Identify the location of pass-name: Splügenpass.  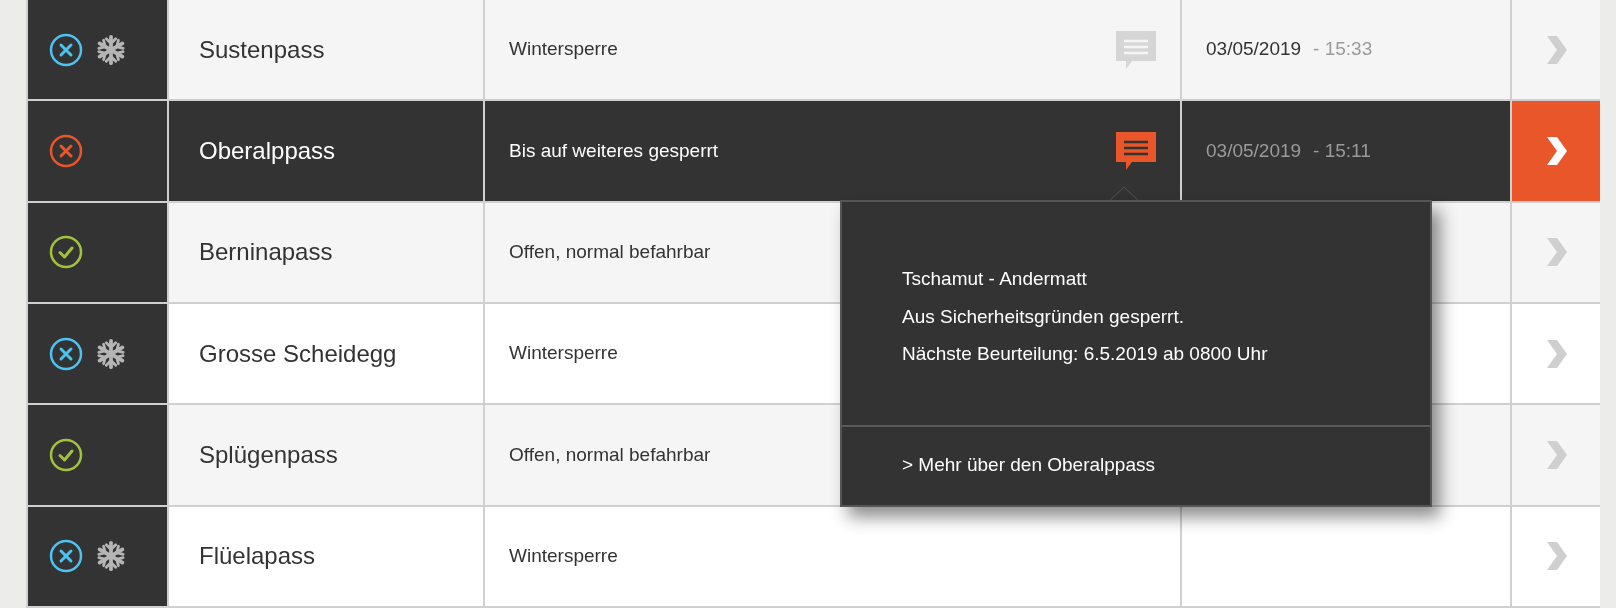
(268, 454).